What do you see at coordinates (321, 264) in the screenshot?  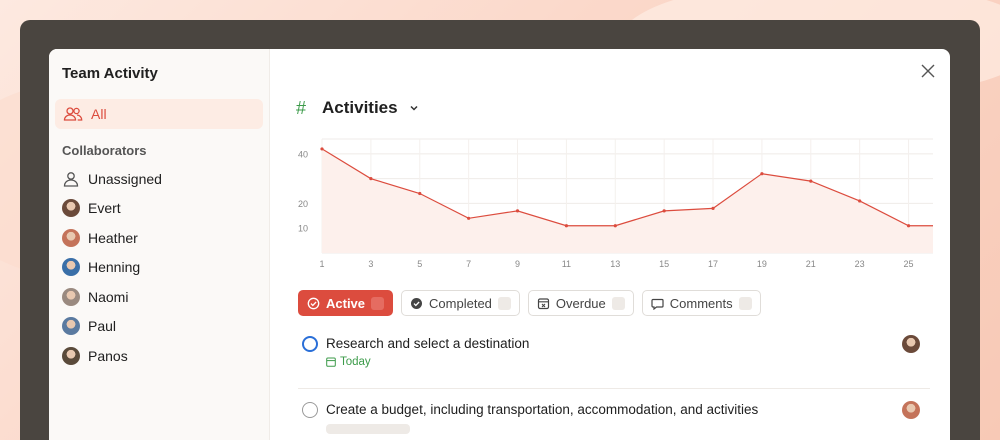 I see `x-tick-label: 1` at bounding box center [321, 264].